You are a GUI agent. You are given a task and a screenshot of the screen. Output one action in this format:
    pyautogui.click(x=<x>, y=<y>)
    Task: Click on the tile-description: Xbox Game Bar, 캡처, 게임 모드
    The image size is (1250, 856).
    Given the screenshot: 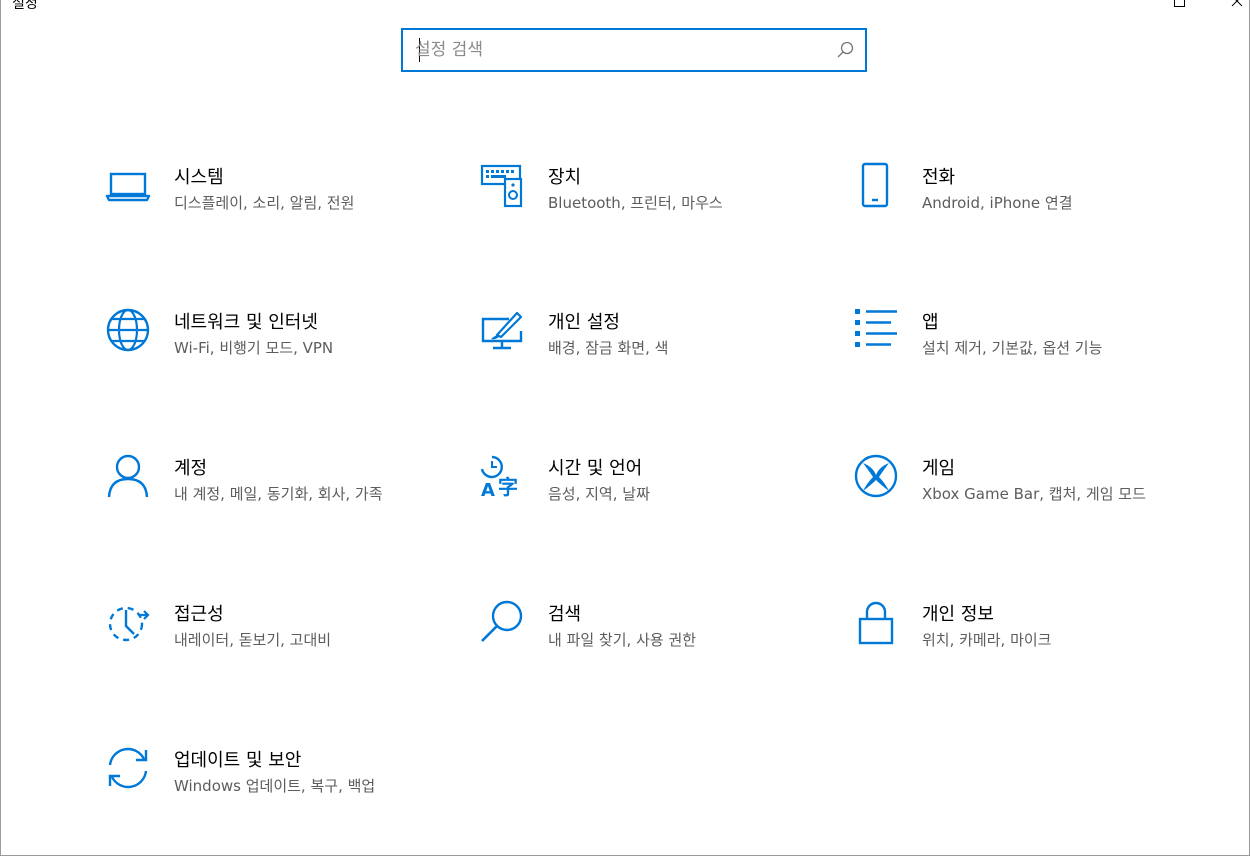 What is the action you would take?
    pyautogui.click(x=1034, y=494)
    